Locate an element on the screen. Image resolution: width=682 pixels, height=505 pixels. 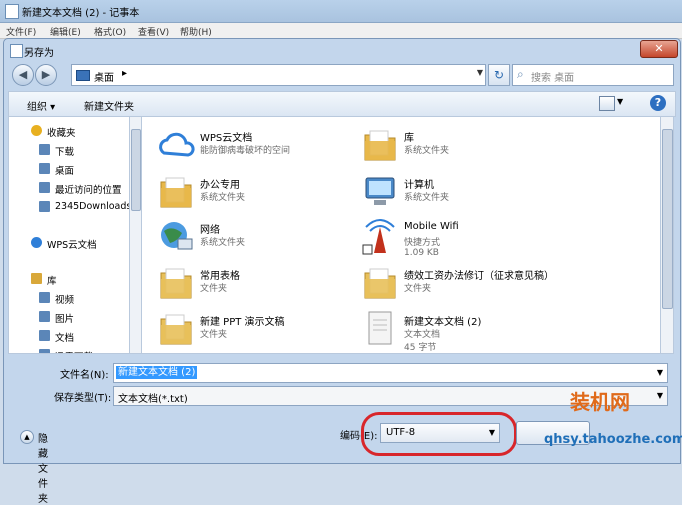
nav-item: 下载 is located at coordinates (69, 150).